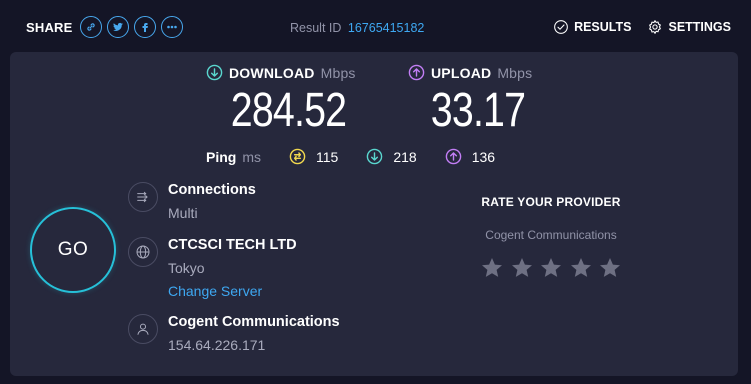 This screenshot has height=384, width=751. What do you see at coordinates (405, 156) in the screenshot?
I see `ping-download-value: 218` at bounding box center [405, 156].